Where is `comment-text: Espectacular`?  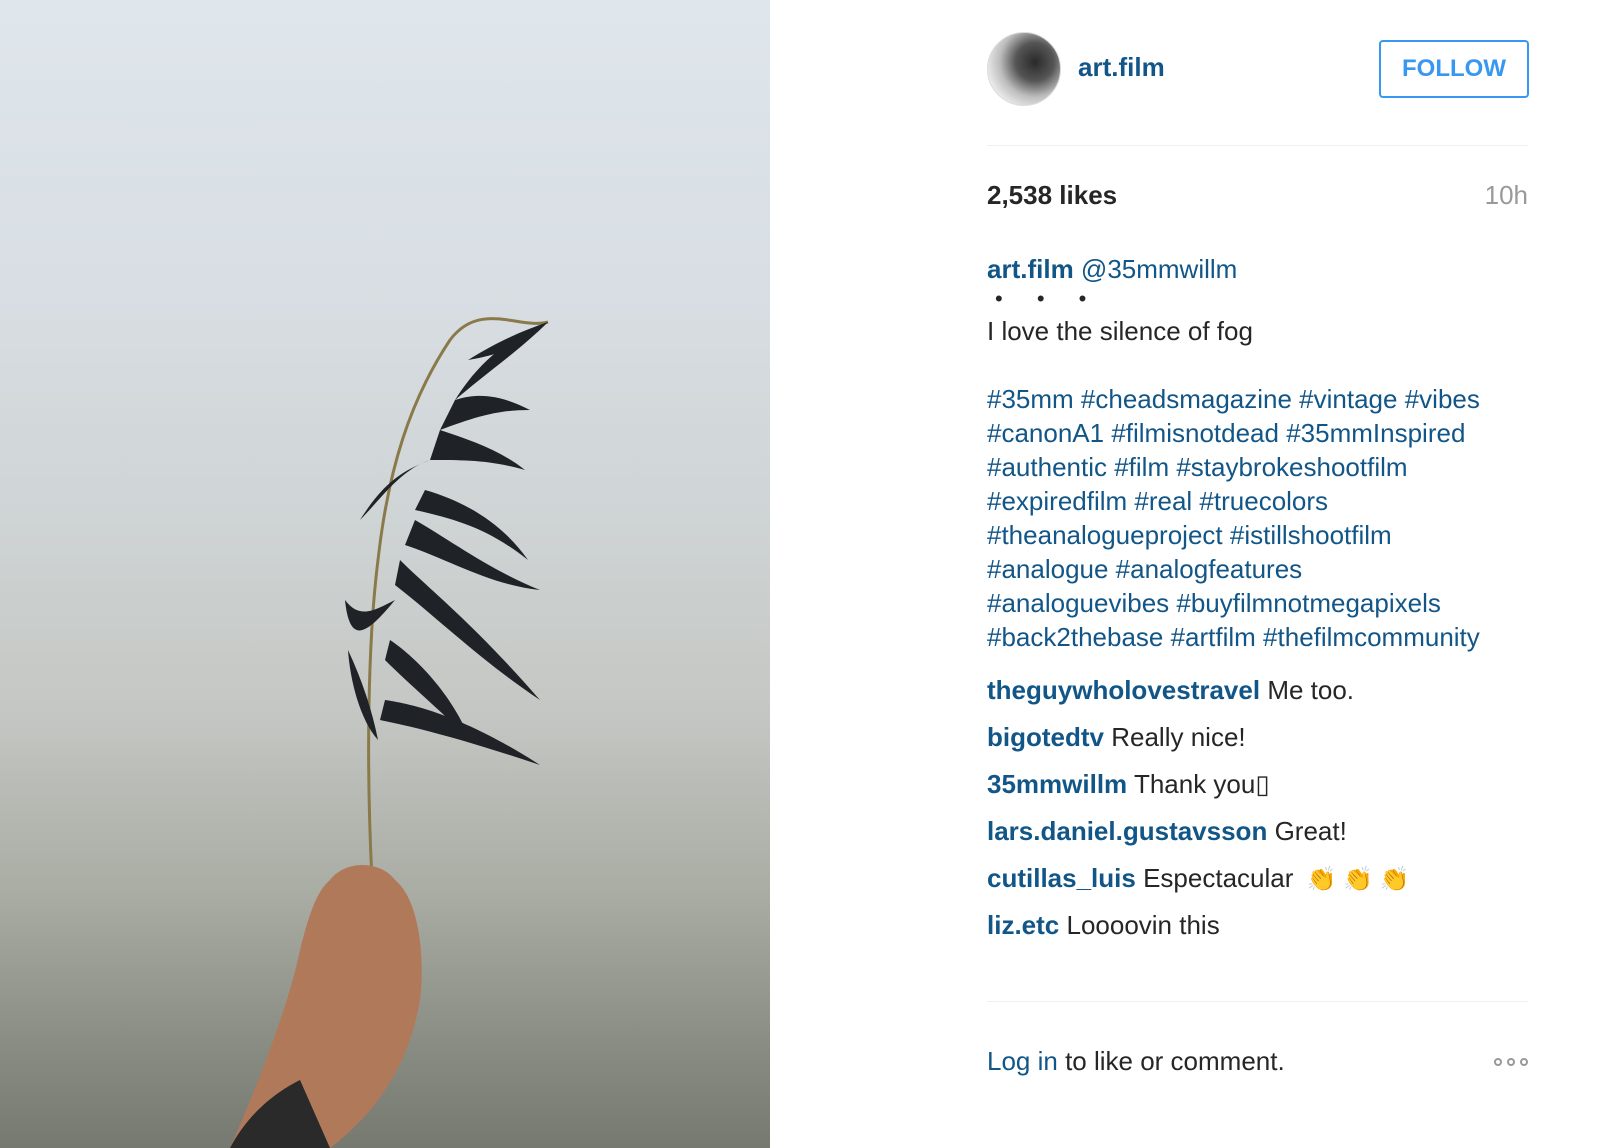
comment-text: Espectacular is located at coordinates (1218, 878).